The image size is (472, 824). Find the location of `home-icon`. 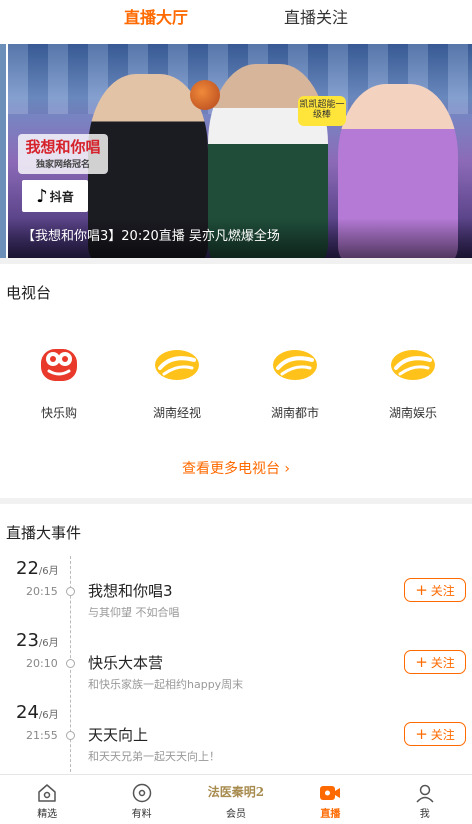

home-icon is located at coordinates (47, 790).